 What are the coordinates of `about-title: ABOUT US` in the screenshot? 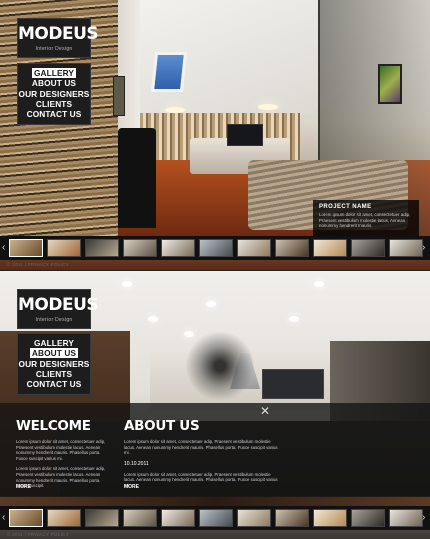 It's located at (162, 426).